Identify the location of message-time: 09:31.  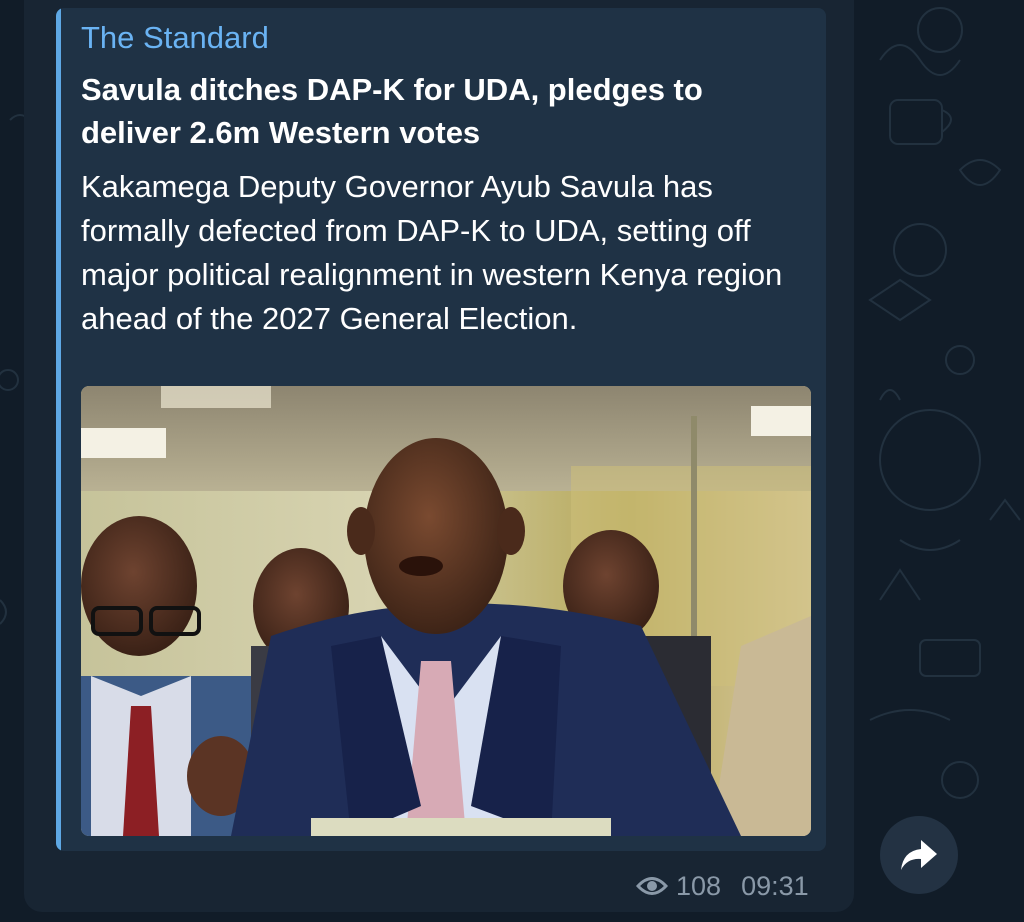
(775, 885).